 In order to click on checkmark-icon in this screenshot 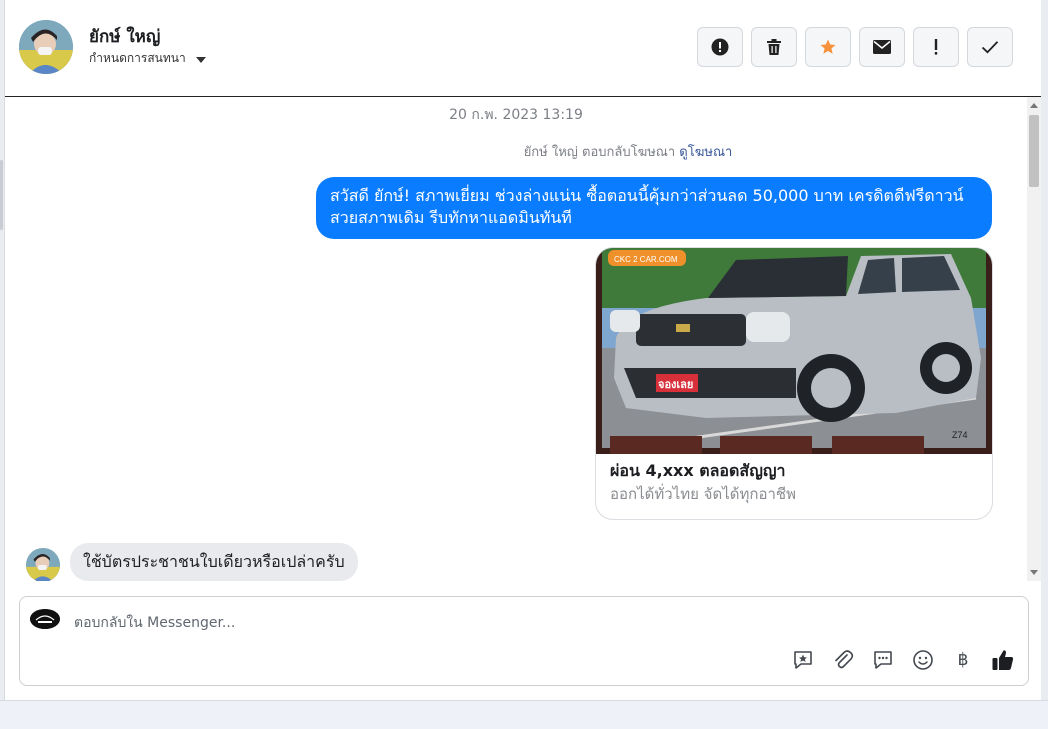, I will do `click(990, 47)`.